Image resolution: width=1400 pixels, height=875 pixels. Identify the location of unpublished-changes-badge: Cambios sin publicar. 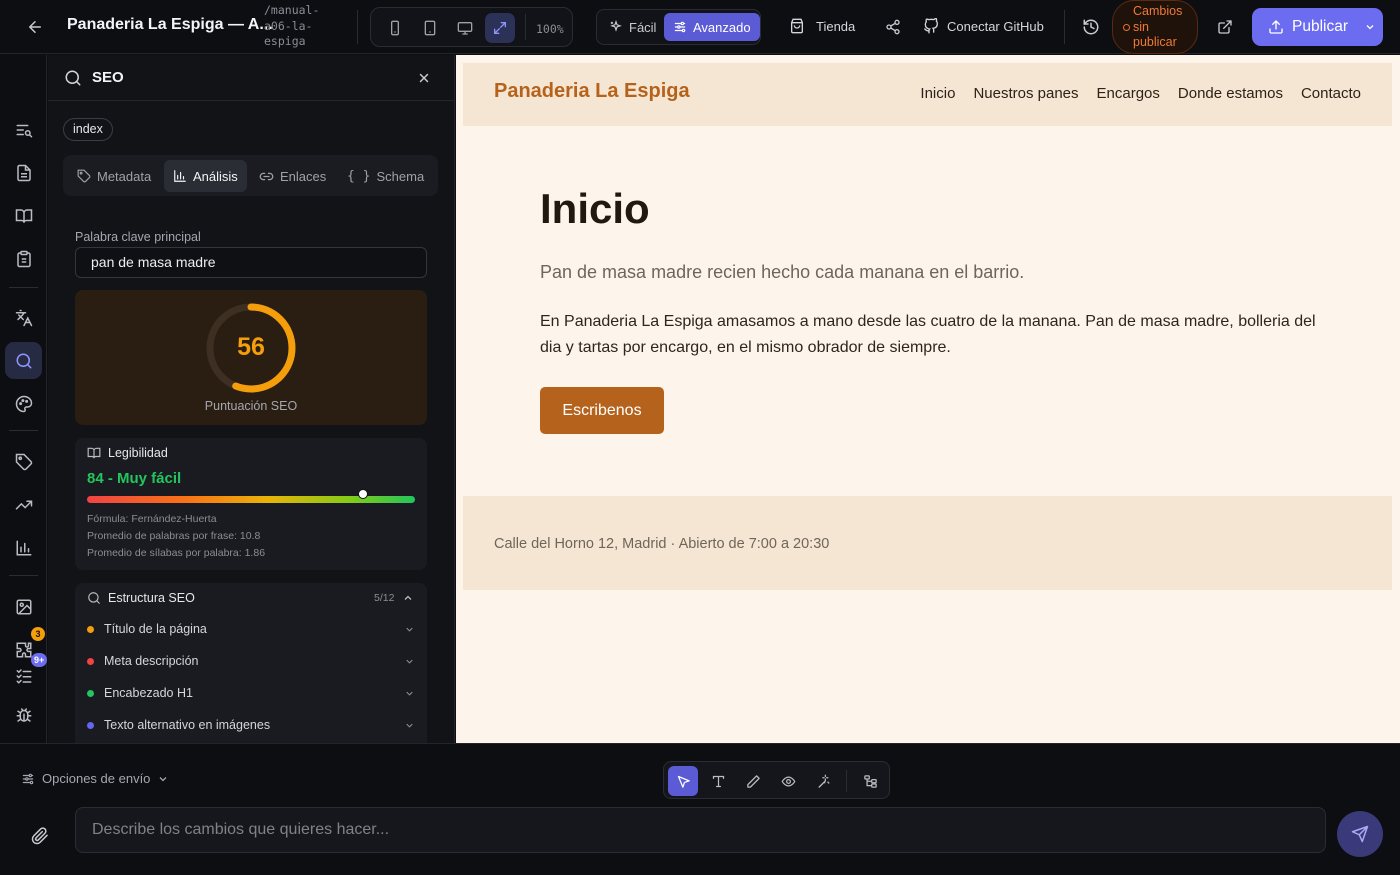
(1155, 27).